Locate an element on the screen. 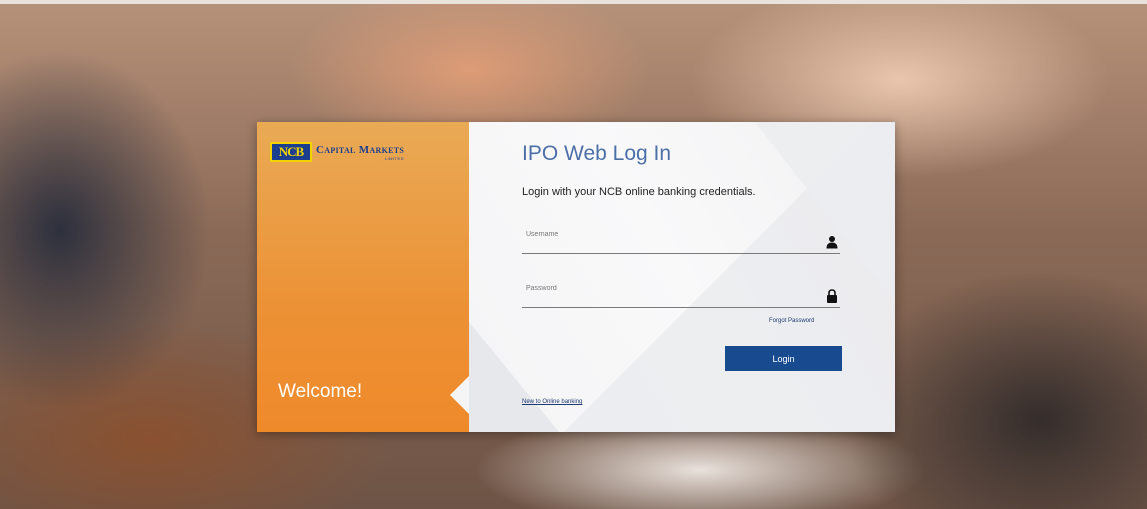  new-to-online-banking-link: New to Online banking is located at coordinates (552, 402).